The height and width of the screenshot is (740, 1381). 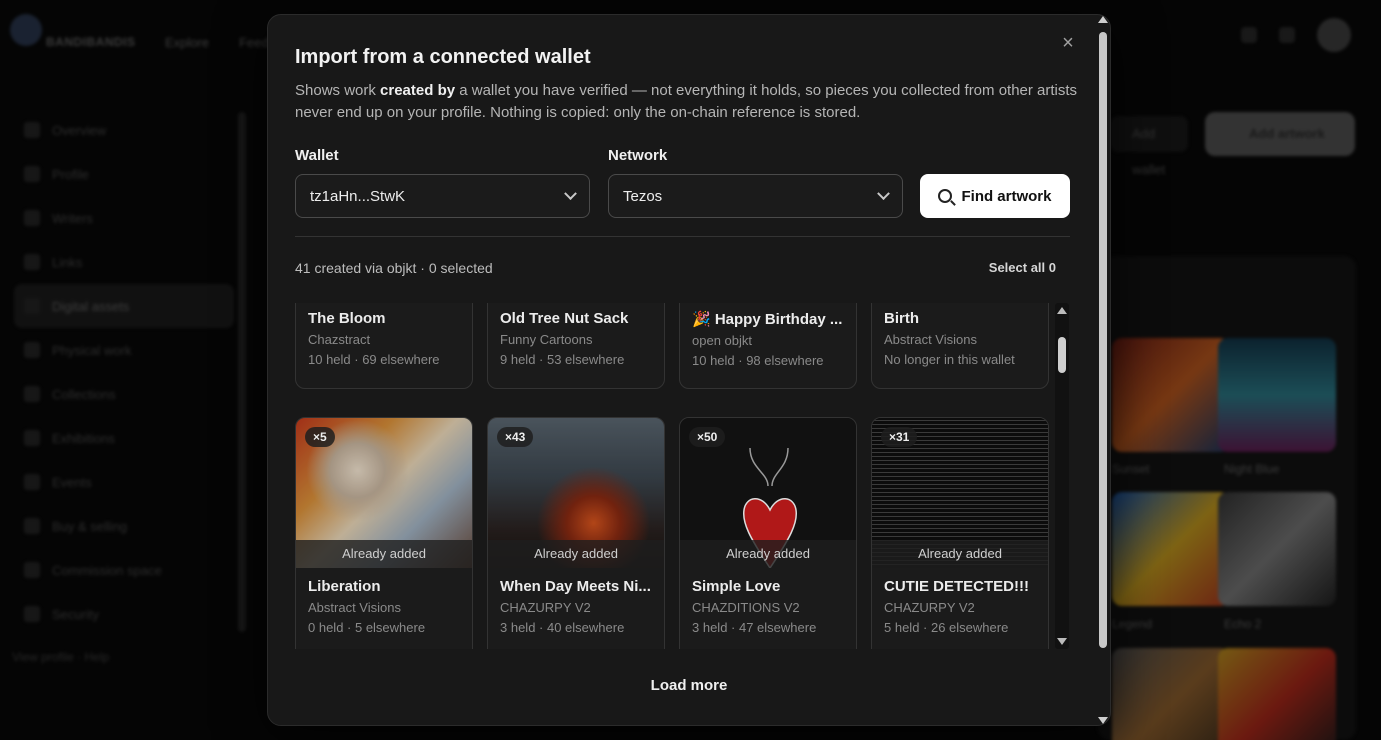 I want to click on top-nav-explore: Explore, so click(x=187, y=42).